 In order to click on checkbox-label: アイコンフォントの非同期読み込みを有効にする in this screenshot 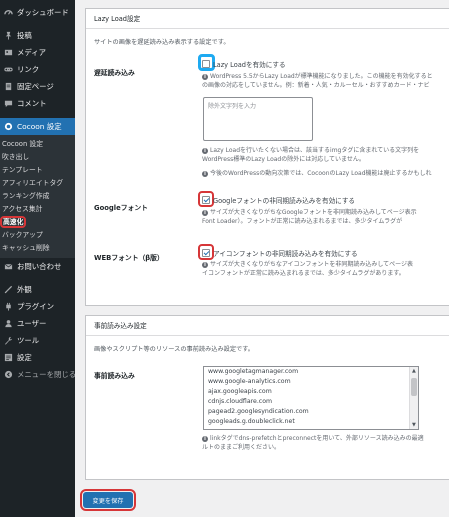, I will do `click(285, 254)`.